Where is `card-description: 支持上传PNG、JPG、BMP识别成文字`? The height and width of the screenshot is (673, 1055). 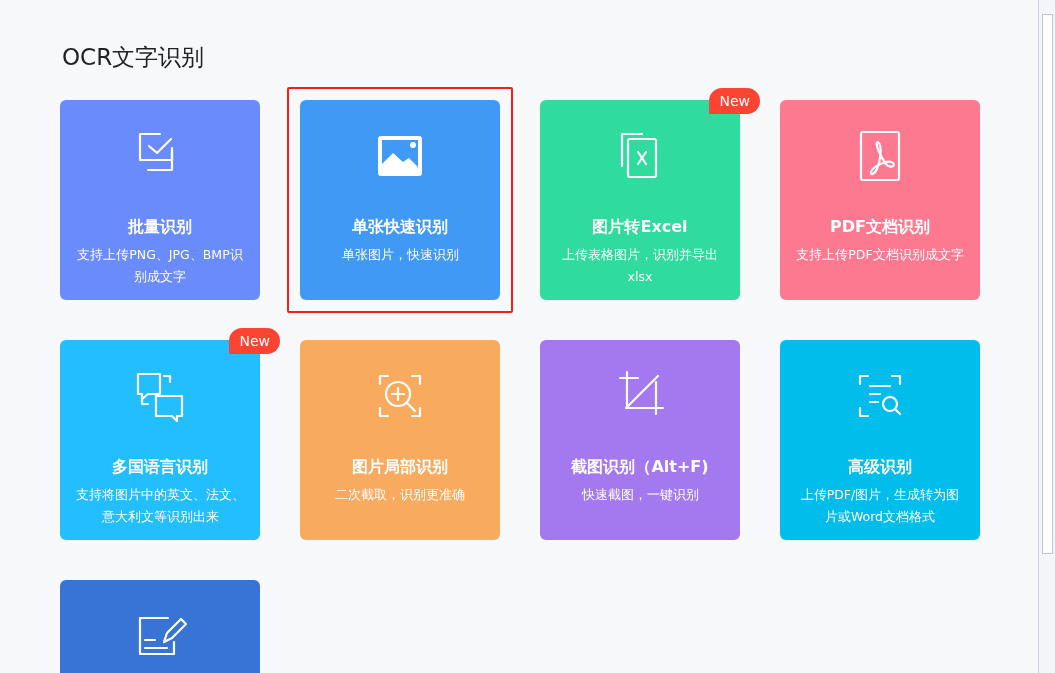
card-description: 支持上传PNG、JPG、BMP识别成文字 is located at coordinates (160, 266).